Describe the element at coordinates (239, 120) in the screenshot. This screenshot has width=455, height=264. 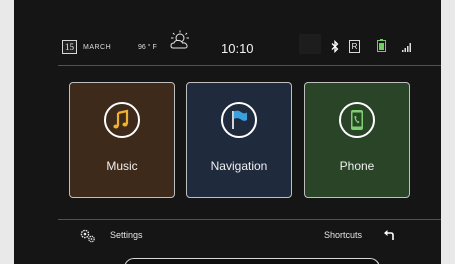
I see `flag-icon` at that location.